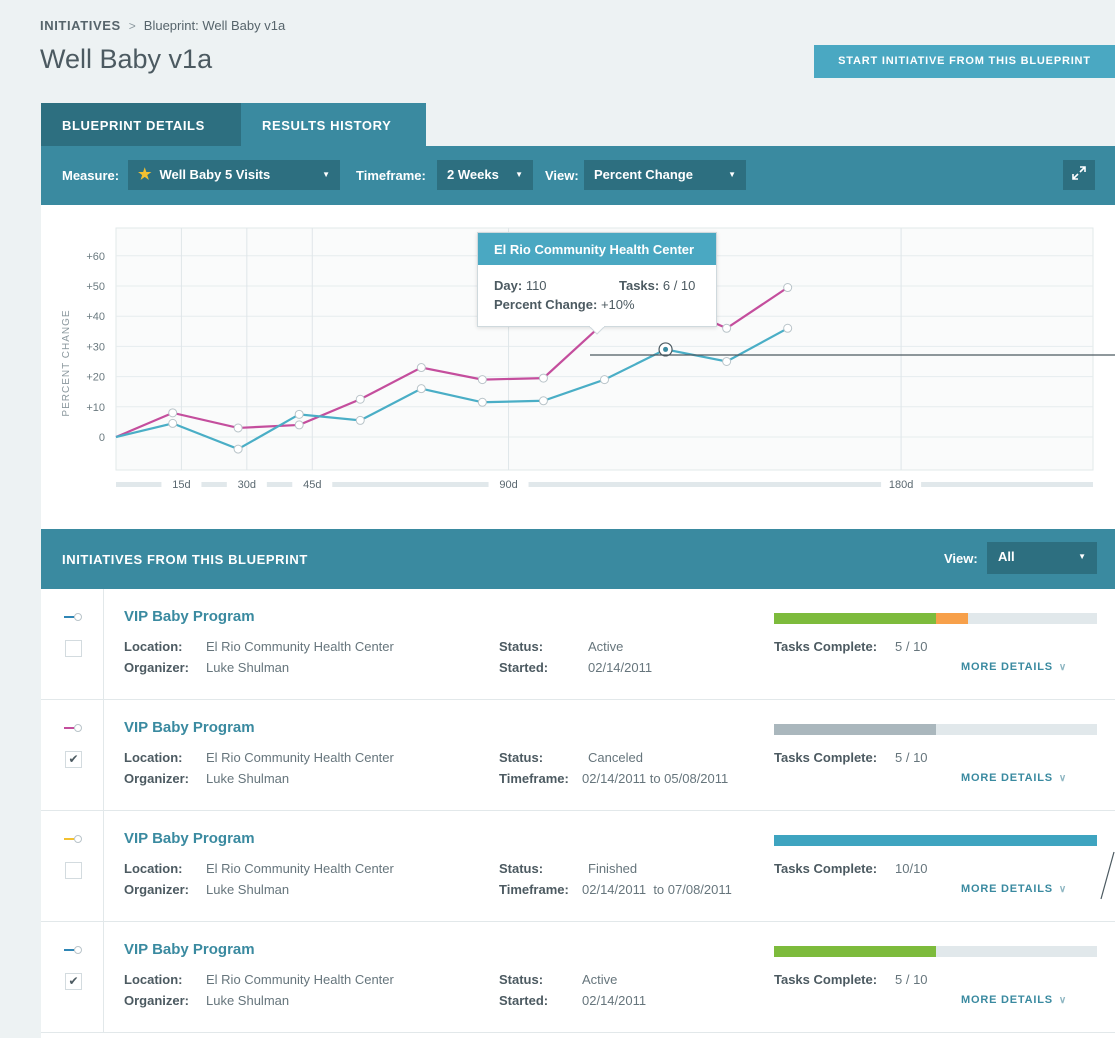 Image resolution: width=1115 pixels, height=1038 pixels. What do you see at coordinates (66, 362) in the screenshot?
I see `y-axis-label: PERCENT CHANGE` at bounding box center [66, 362].